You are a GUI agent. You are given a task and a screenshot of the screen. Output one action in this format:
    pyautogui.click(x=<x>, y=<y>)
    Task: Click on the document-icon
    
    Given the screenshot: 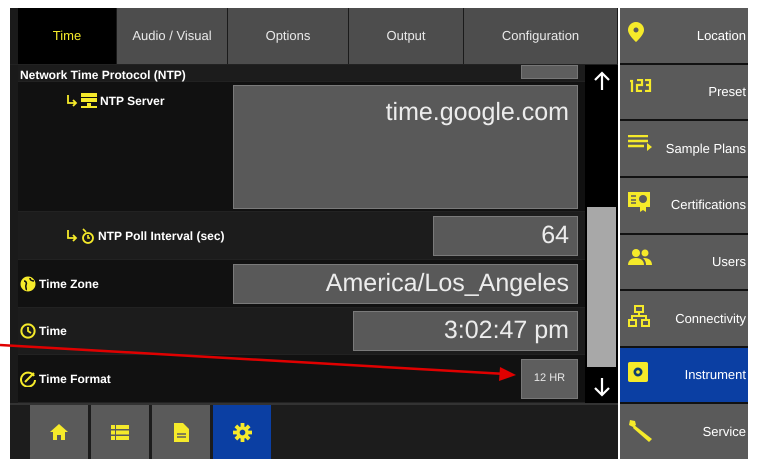 What is the action you would take?
    pyautogui.click(x=181, y=432)
    